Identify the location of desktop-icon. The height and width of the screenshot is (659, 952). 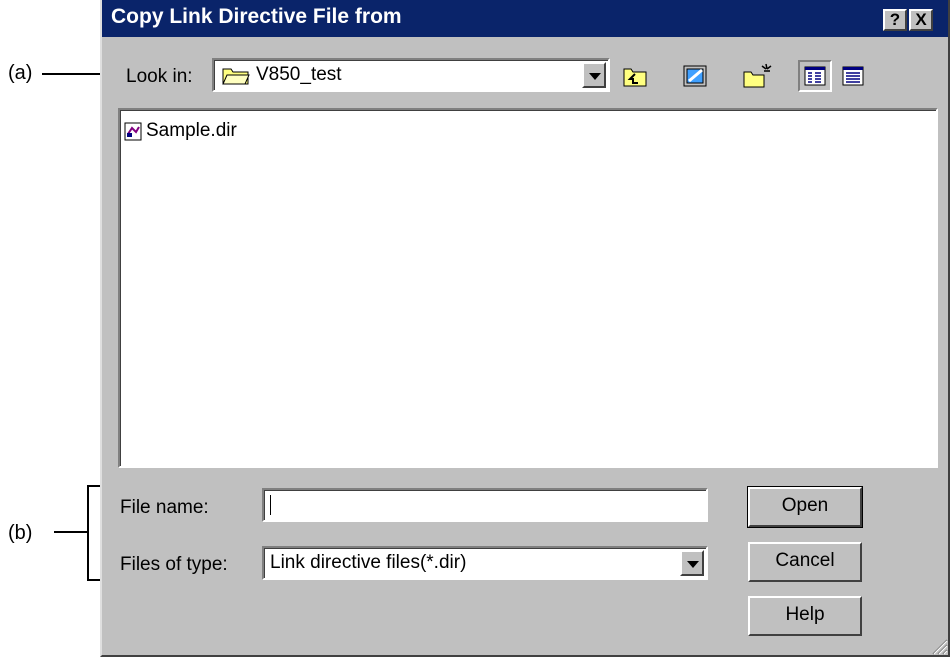
(695, 76).